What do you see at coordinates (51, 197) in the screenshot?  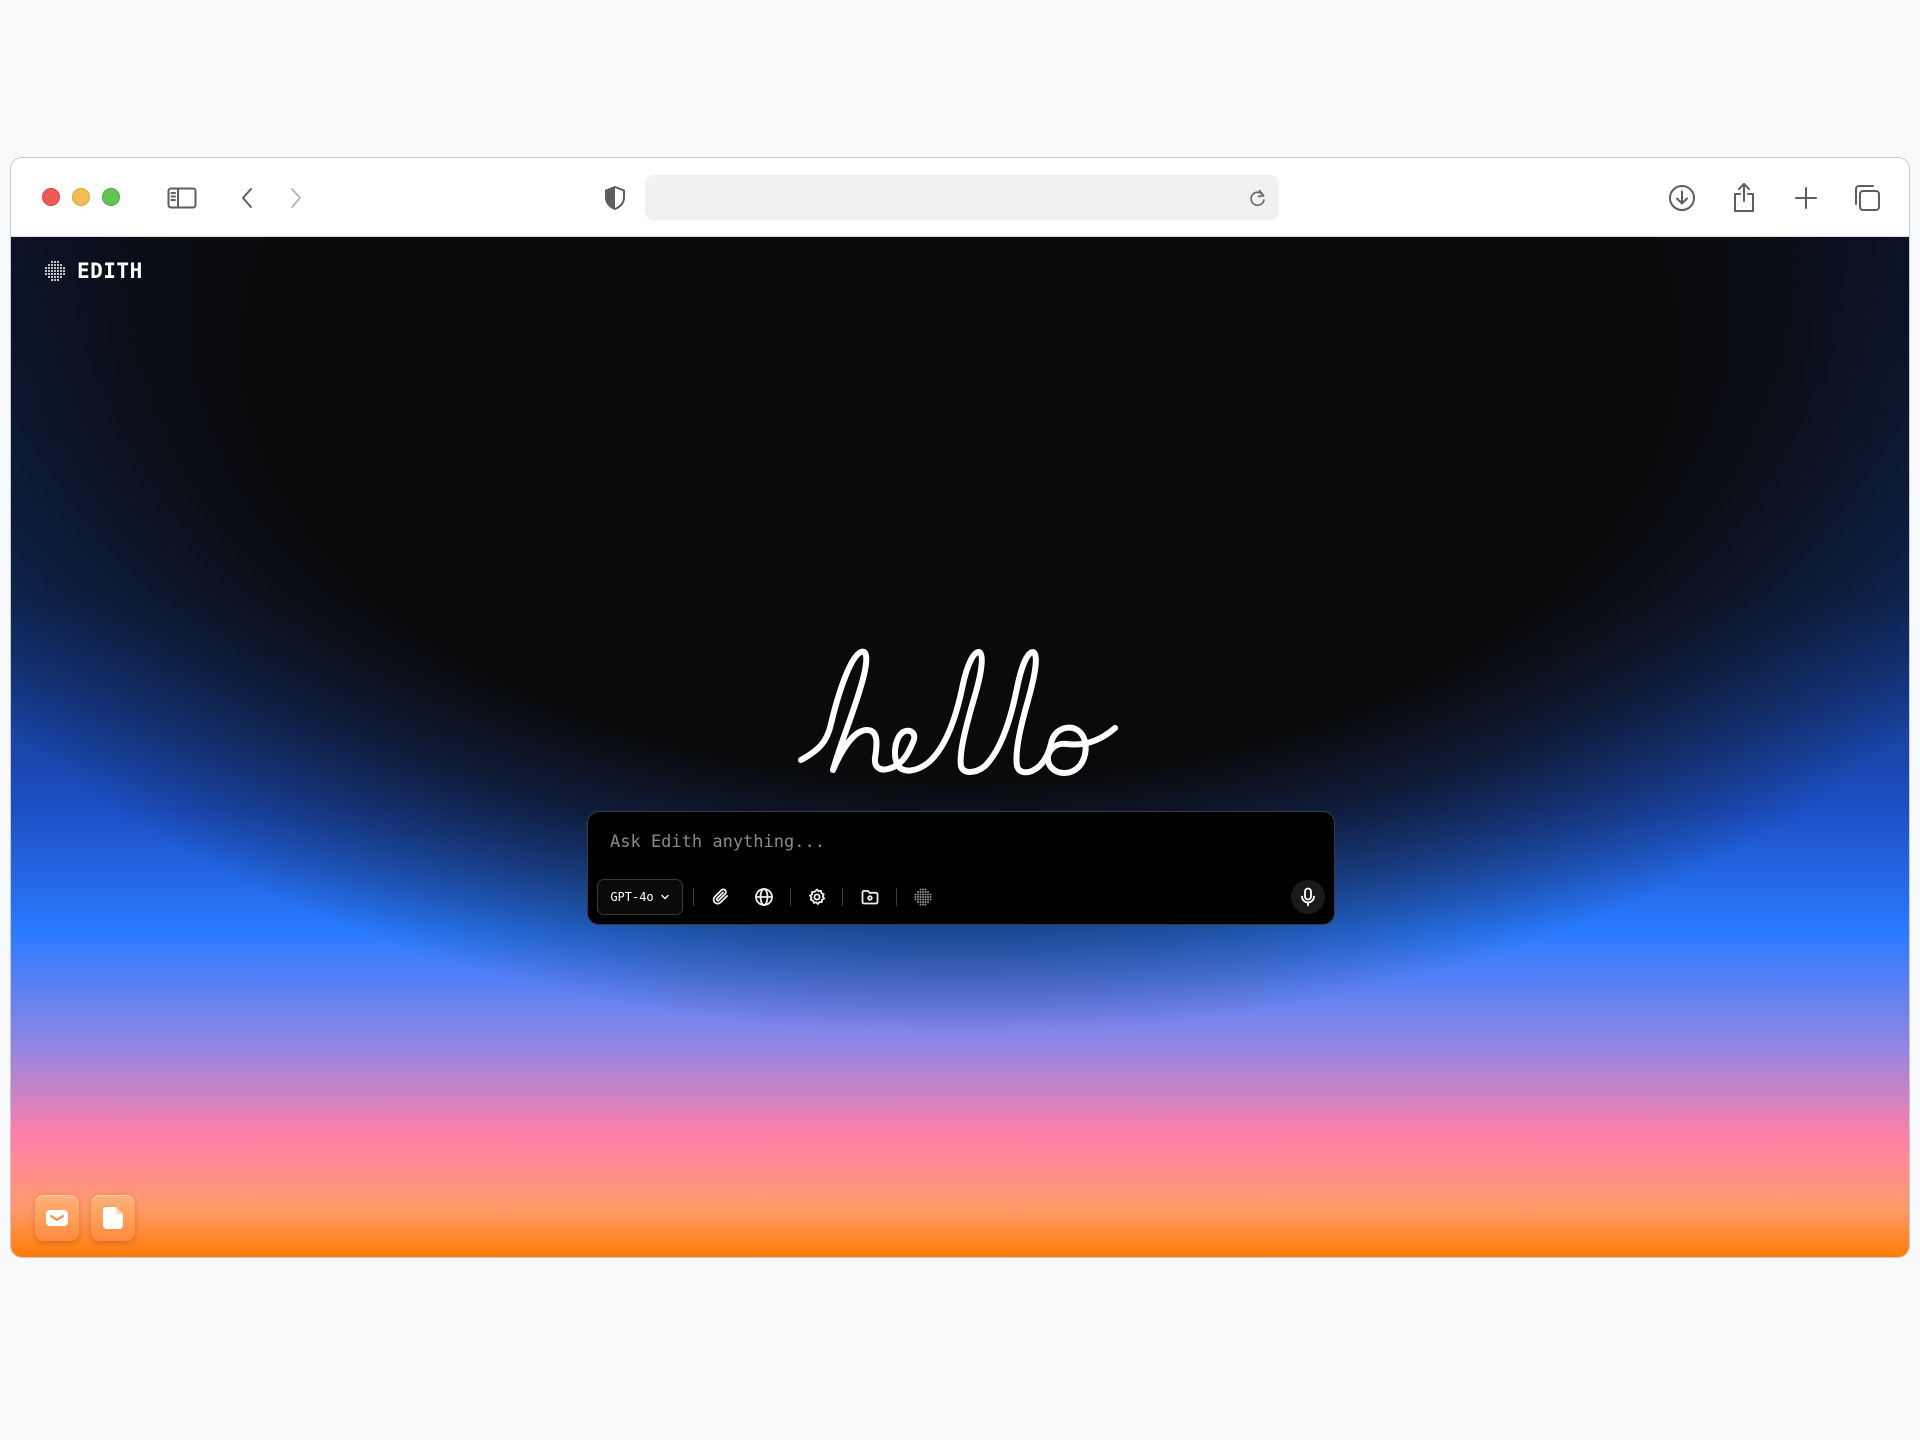 I see `close-window-button` at bounding box center [51, 197].